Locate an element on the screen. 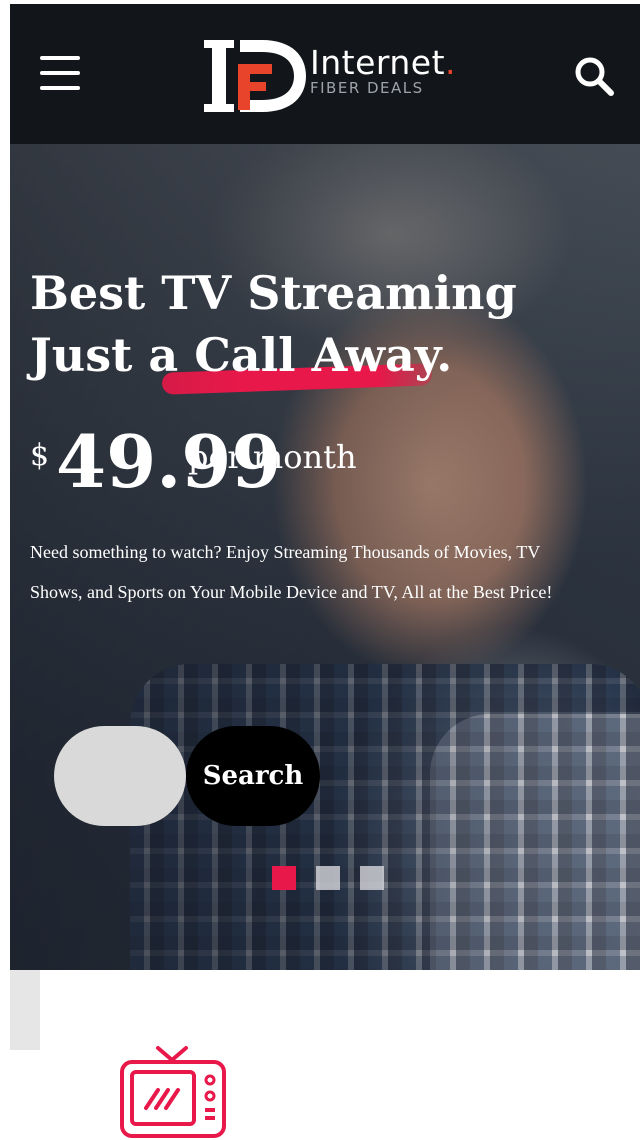 The image size is (640, 1140). hamburger-menu-button is located at coordinates (61, 75).